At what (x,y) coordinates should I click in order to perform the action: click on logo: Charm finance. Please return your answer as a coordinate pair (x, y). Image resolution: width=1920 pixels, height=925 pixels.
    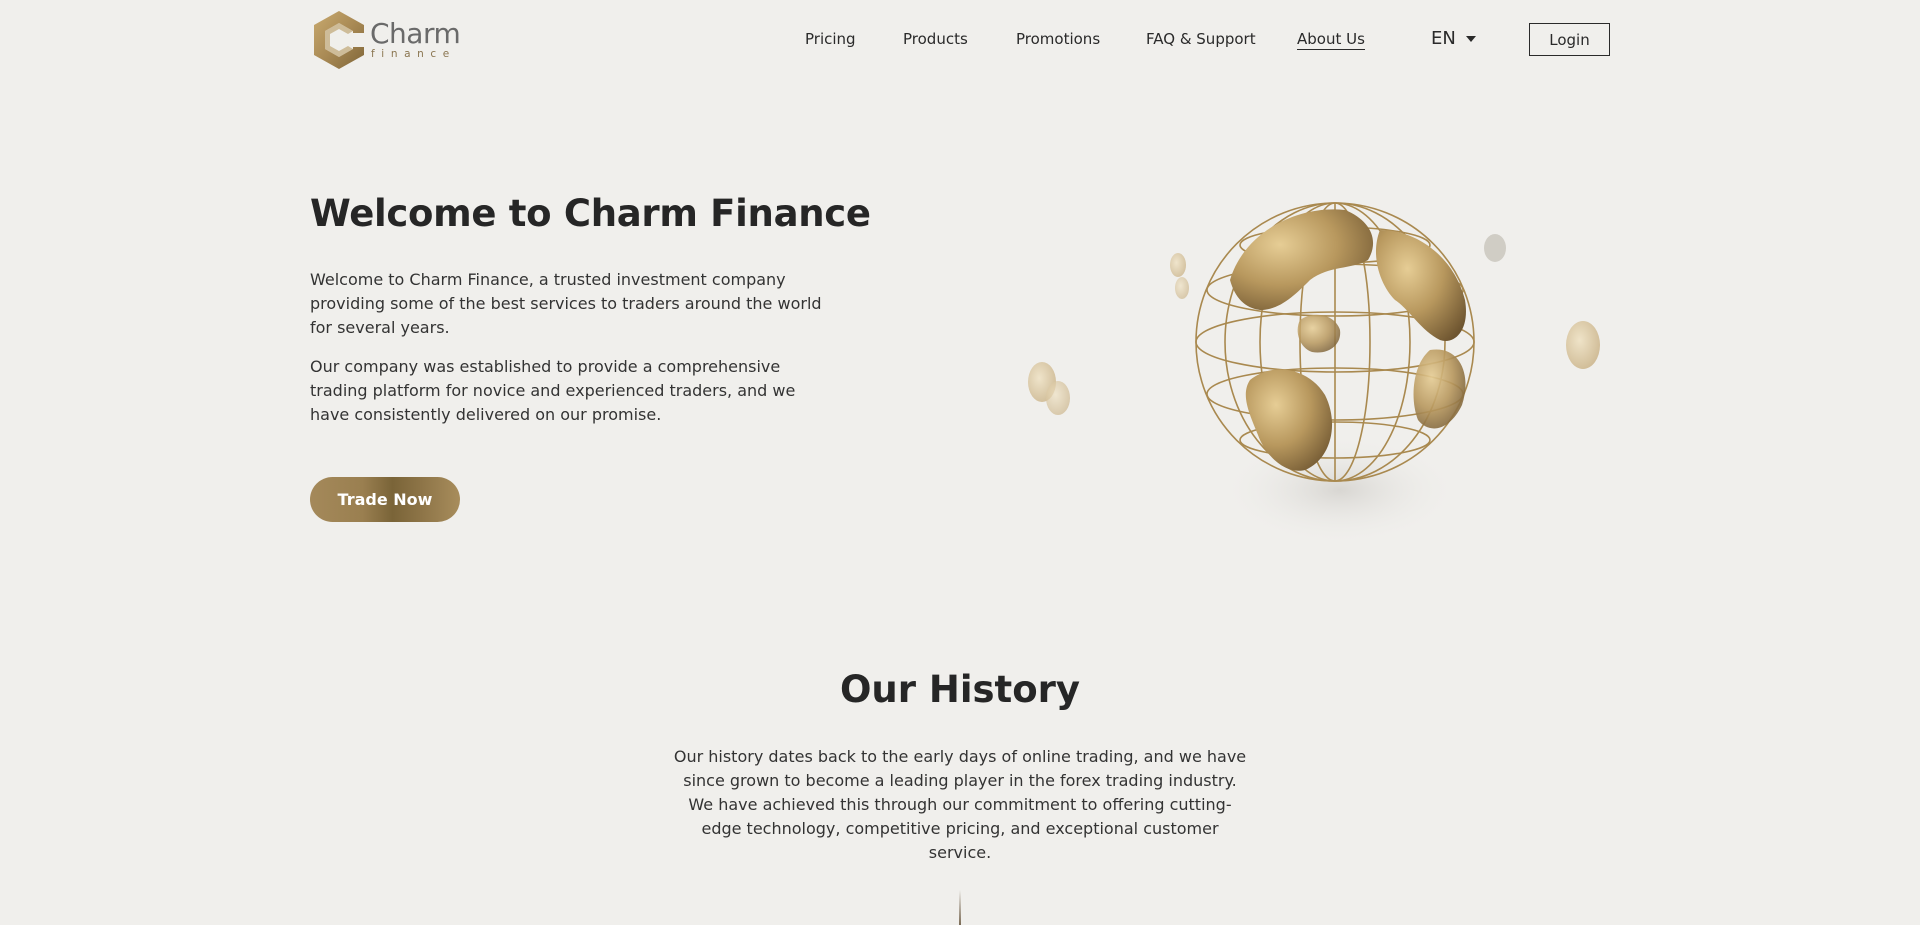
    Looking at the image, I should click on (385, 40).